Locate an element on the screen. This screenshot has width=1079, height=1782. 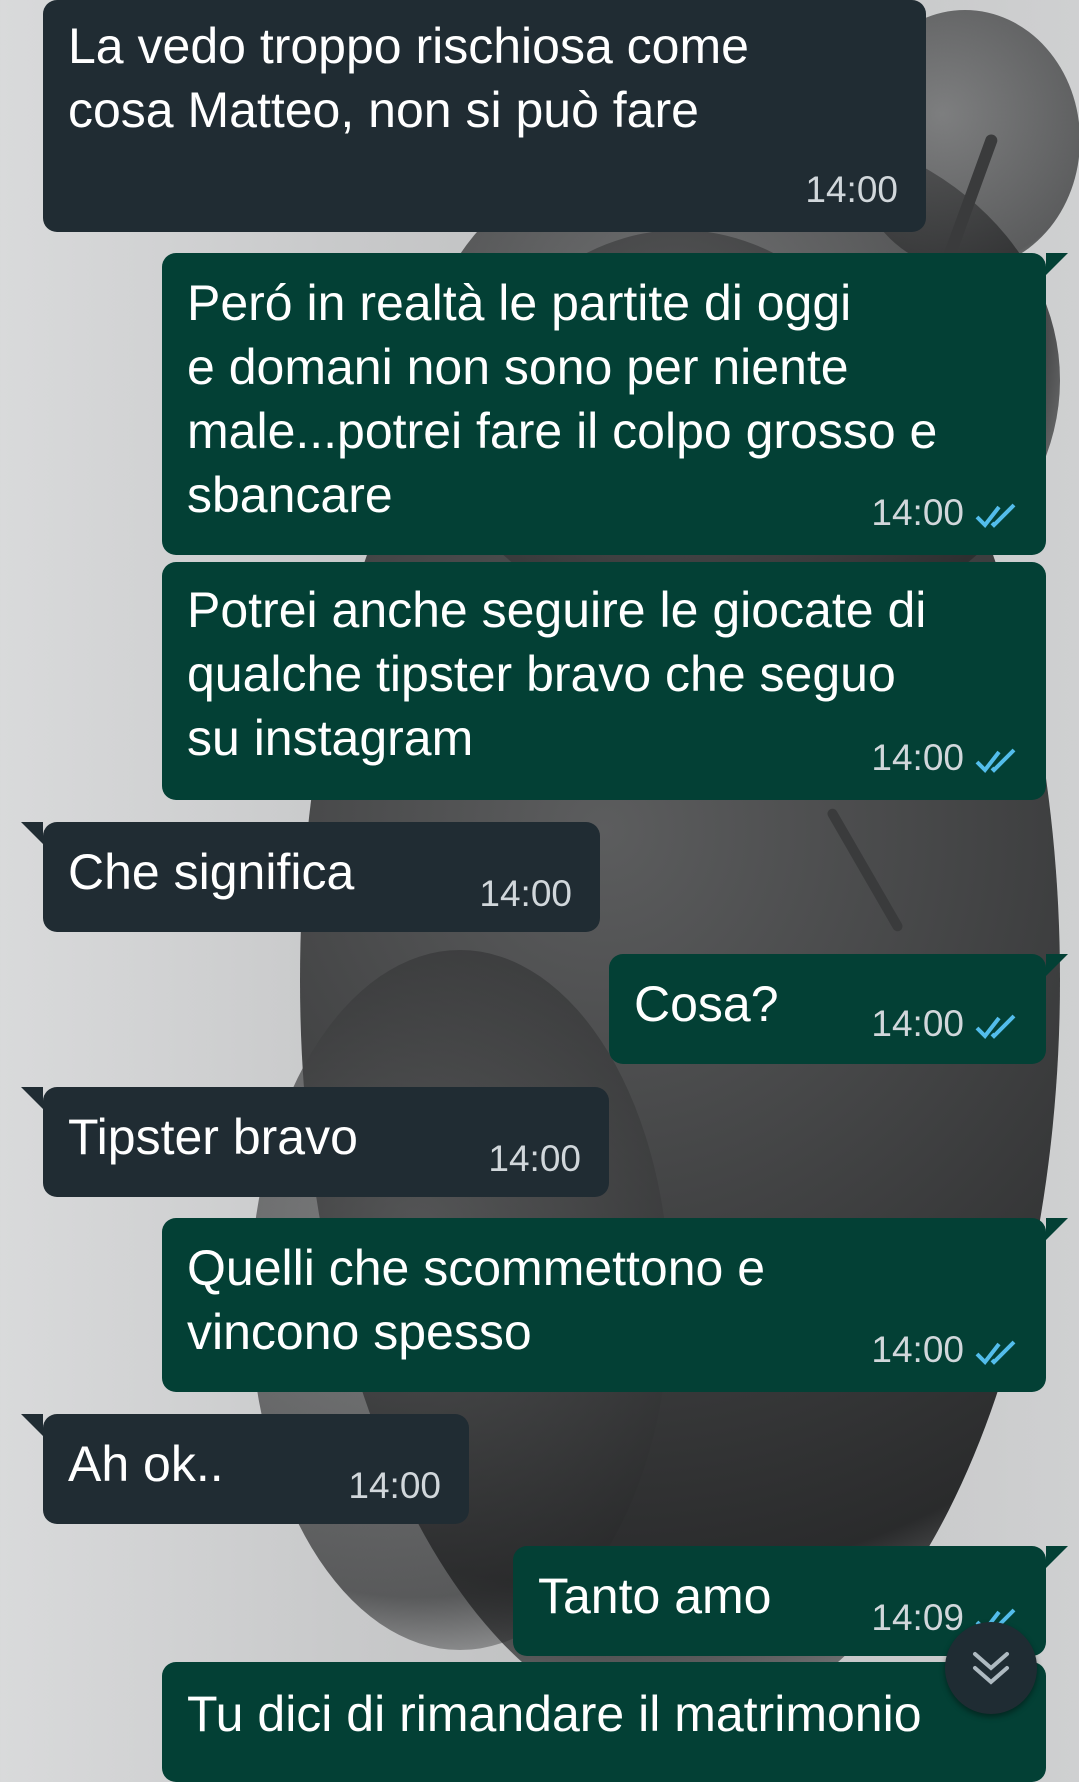
message-text: Tanto amo is located at coordinates (655, 1596).